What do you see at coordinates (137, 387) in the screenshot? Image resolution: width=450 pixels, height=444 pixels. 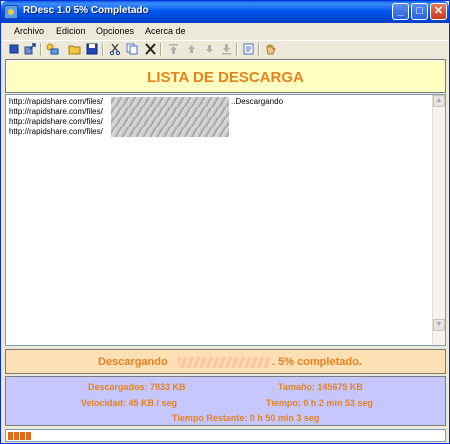 I see `downloaded-stat: Descargados: 7933 KB` at bounding box center [137, 387].